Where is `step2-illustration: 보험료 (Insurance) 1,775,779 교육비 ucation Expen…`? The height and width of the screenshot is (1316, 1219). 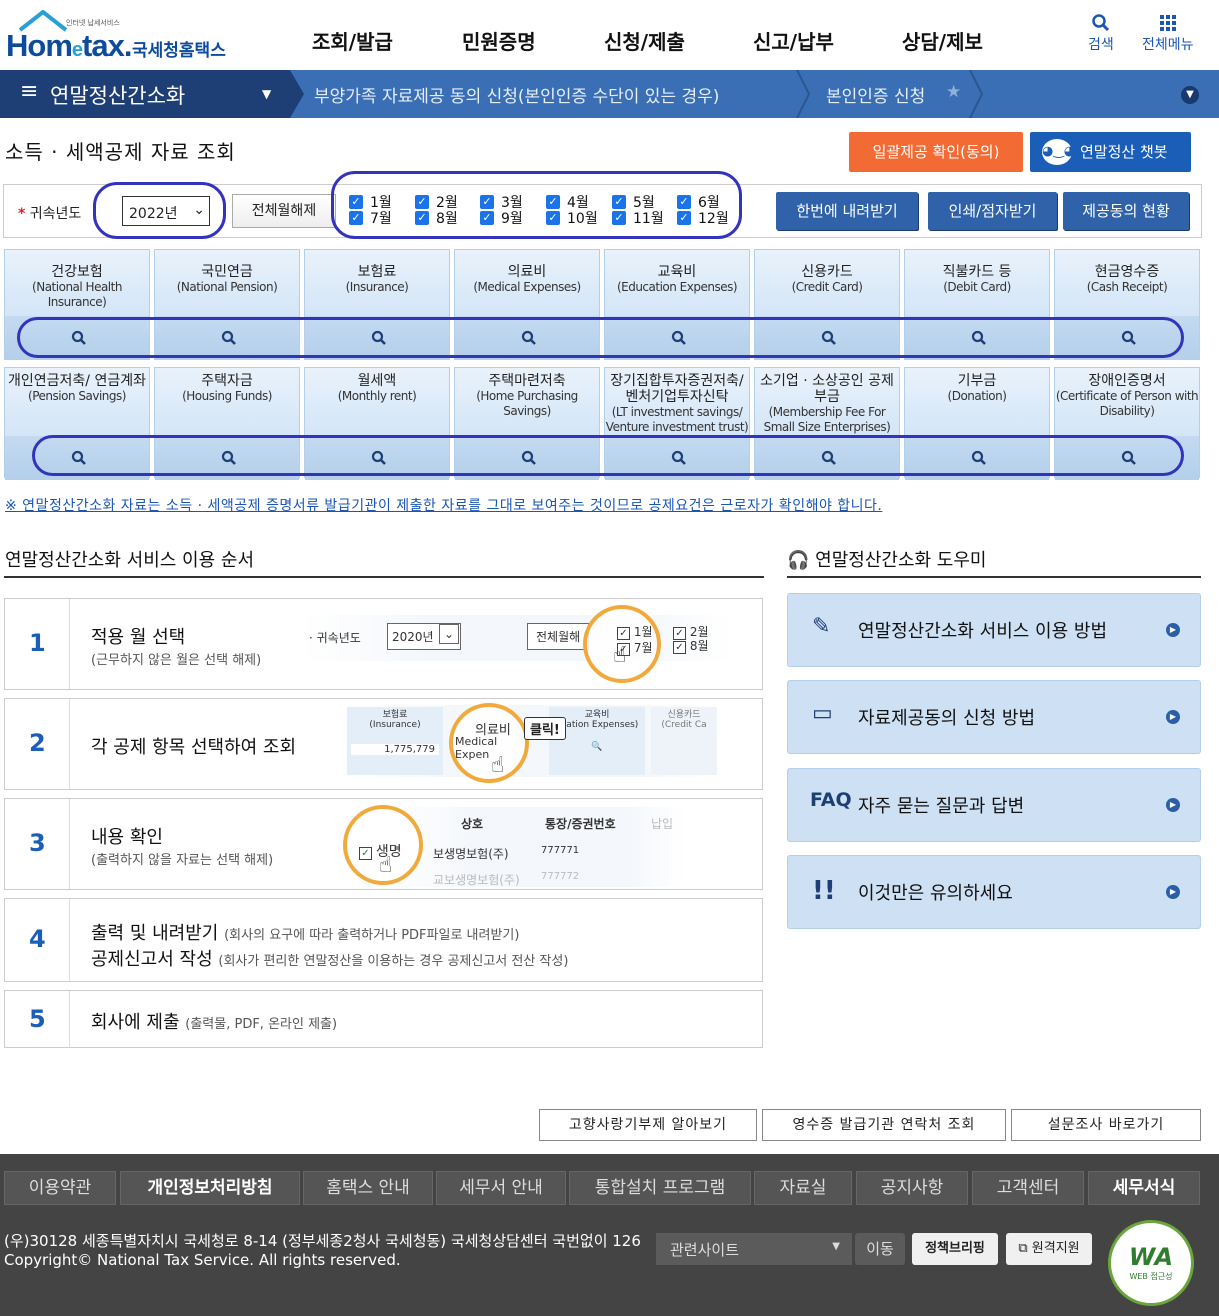 step2-illustration: 보험료 (Insurance) 1,775,779 교육비 ucation Expen… is located at coordinates (529, 741).